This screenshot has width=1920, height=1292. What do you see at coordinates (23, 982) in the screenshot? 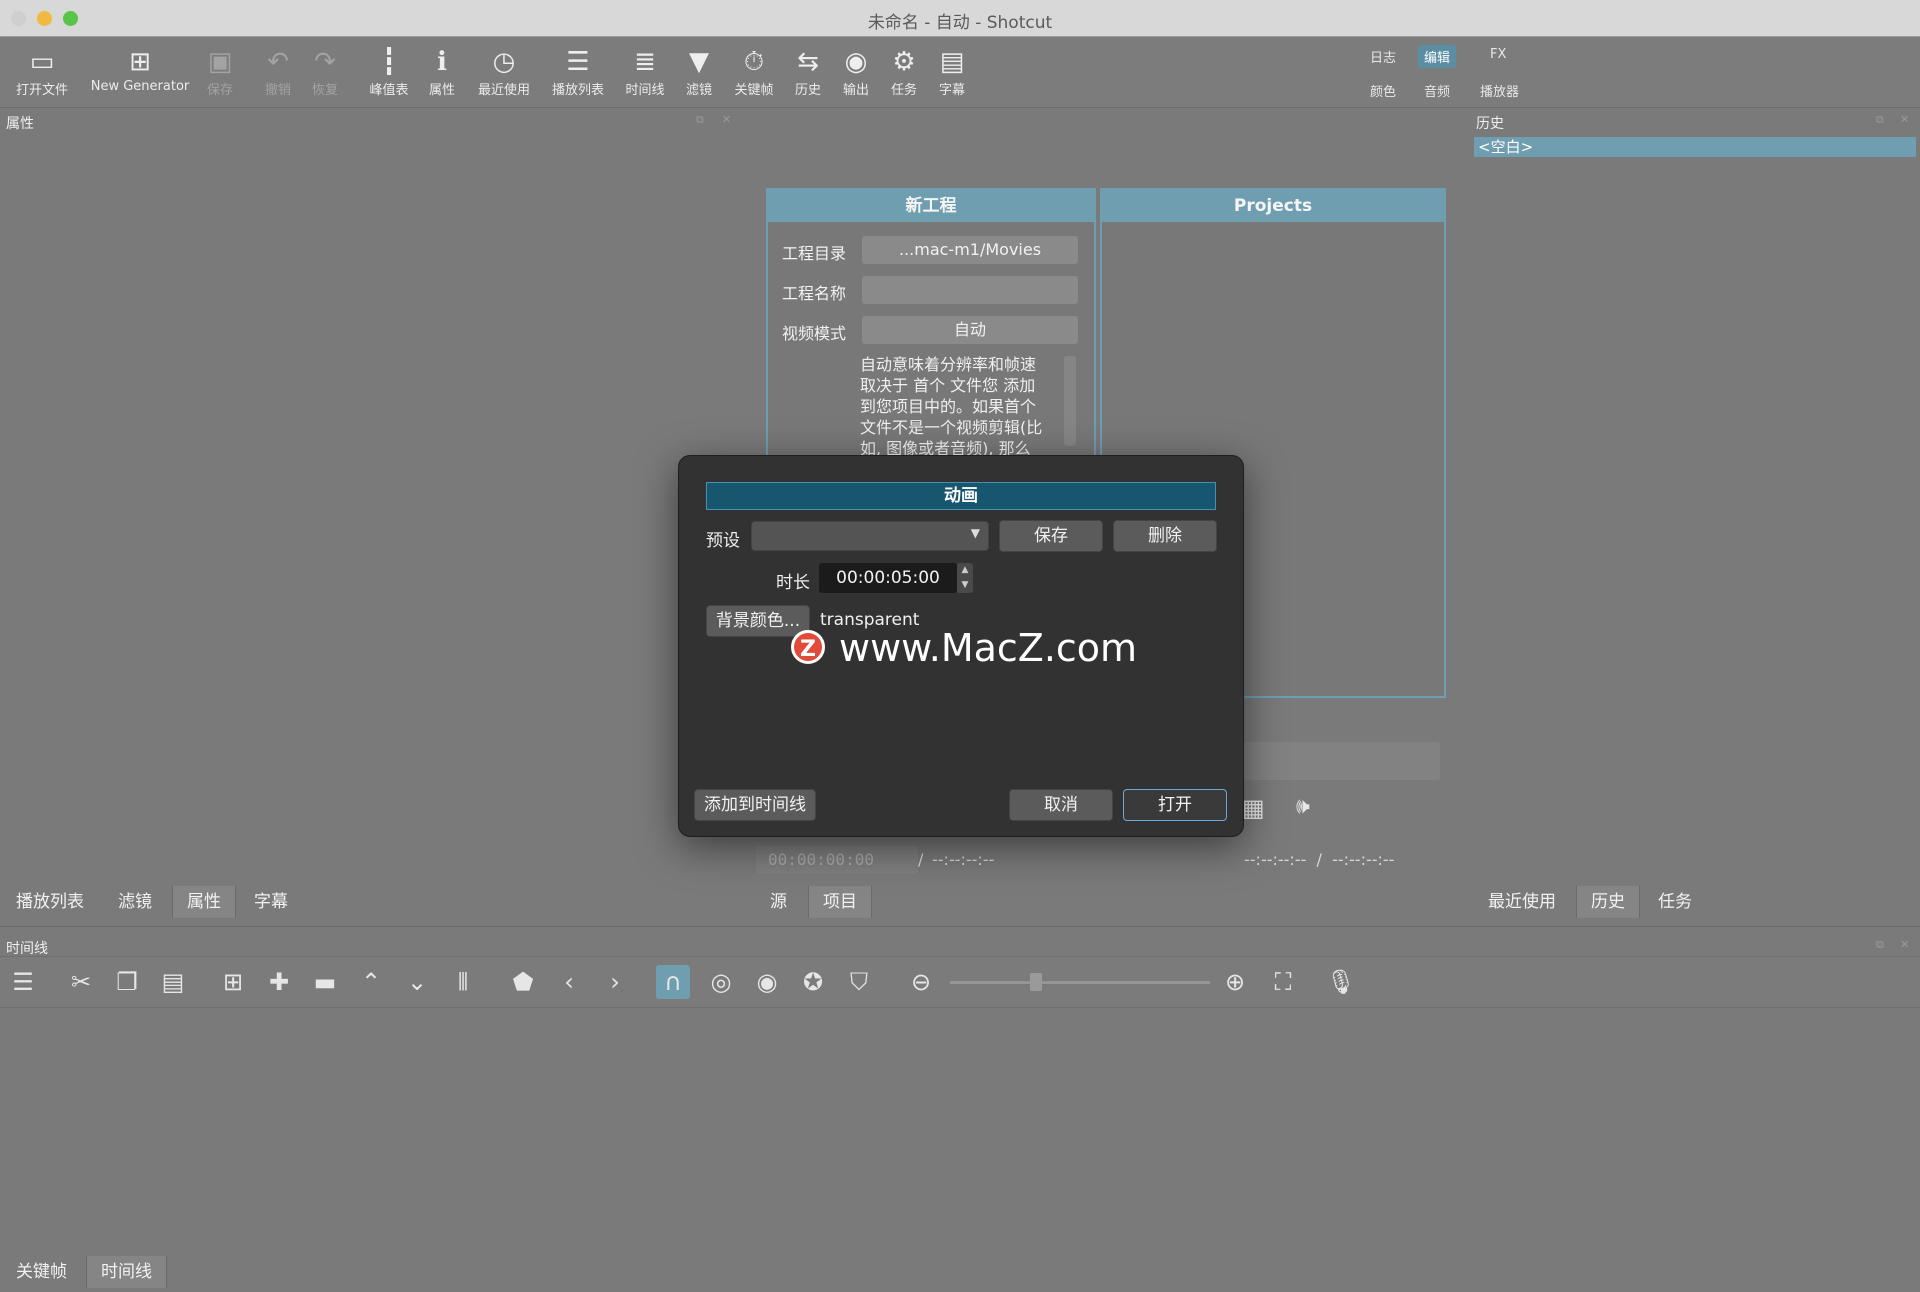
I see `timeline-menu-icon: ☰` at bounding box center [23, 982].